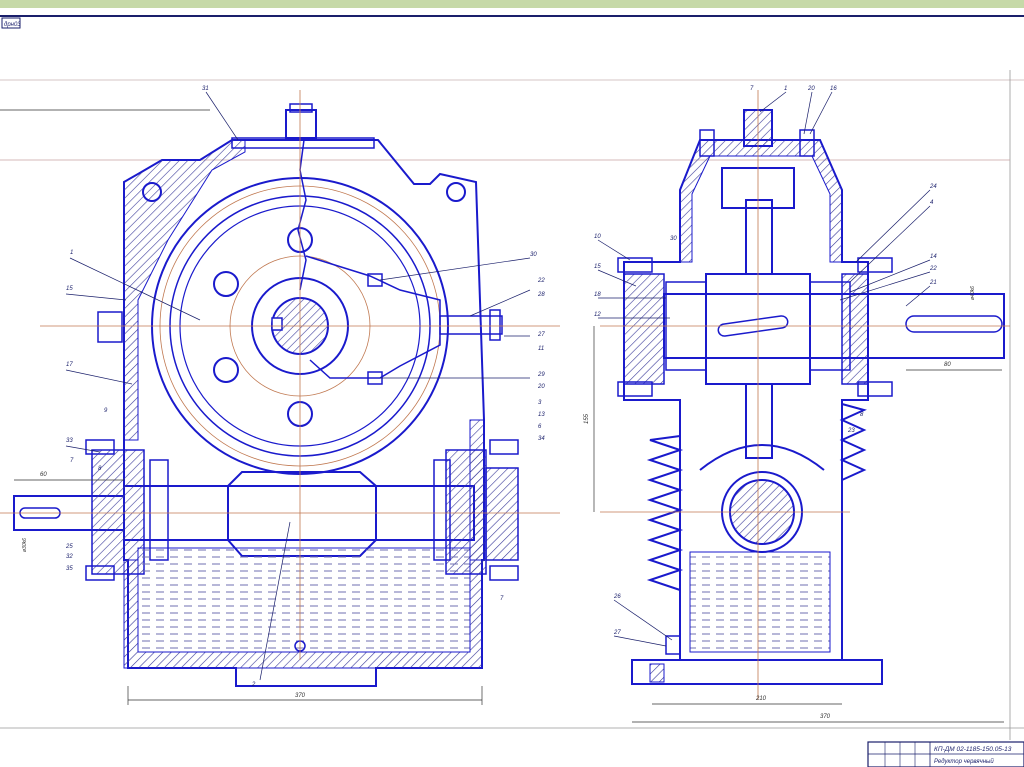 The width and height of the screenshot is (1024, 767). I want to click on housing-wall-hatch, so click(184, 290).